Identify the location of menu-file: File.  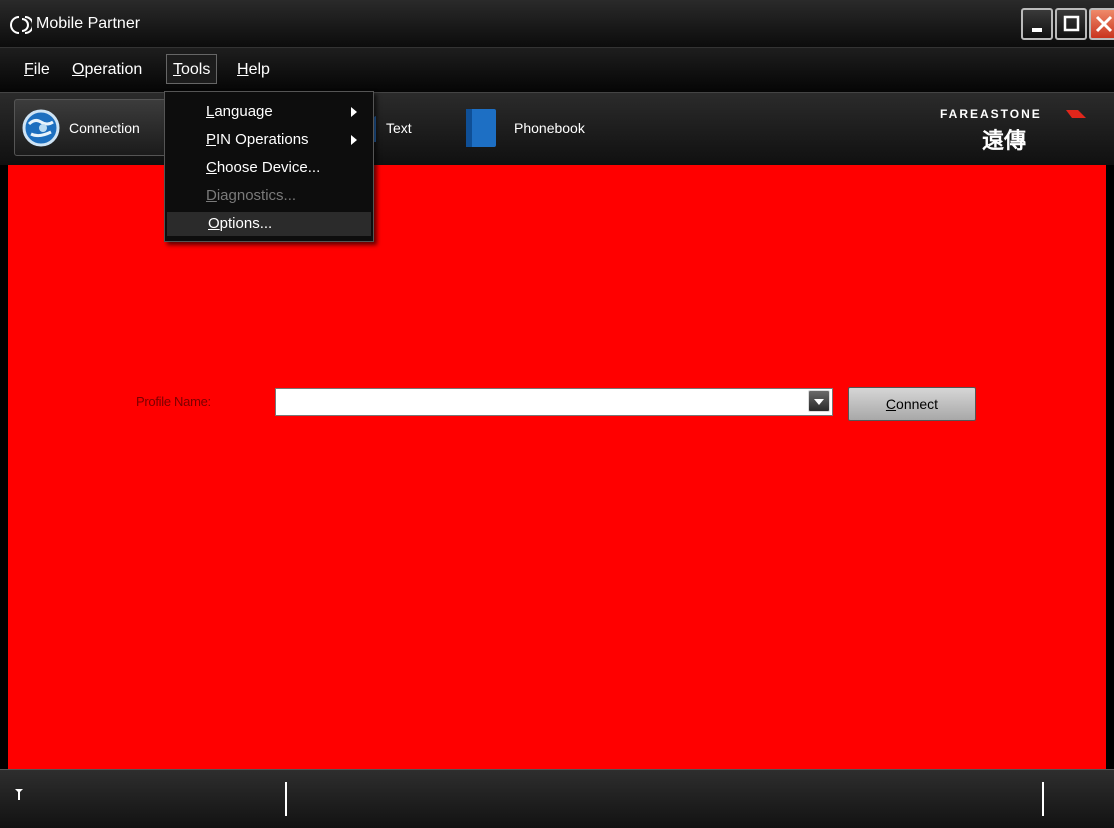
(37, 72).